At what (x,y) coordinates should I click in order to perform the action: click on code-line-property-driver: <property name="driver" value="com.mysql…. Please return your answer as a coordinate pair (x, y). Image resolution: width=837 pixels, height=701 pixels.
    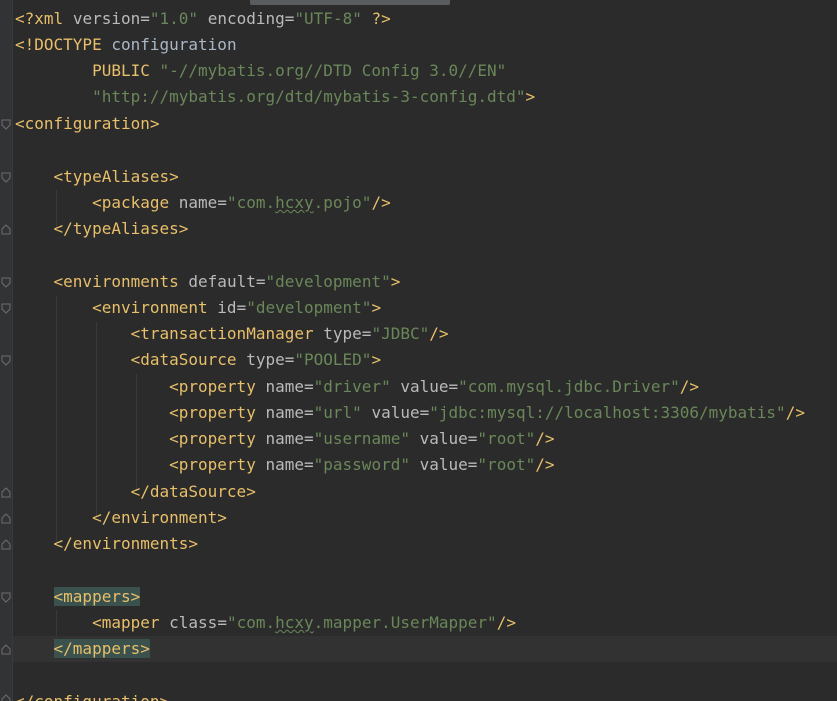
    Looking at the image, I should click on (357, 387).